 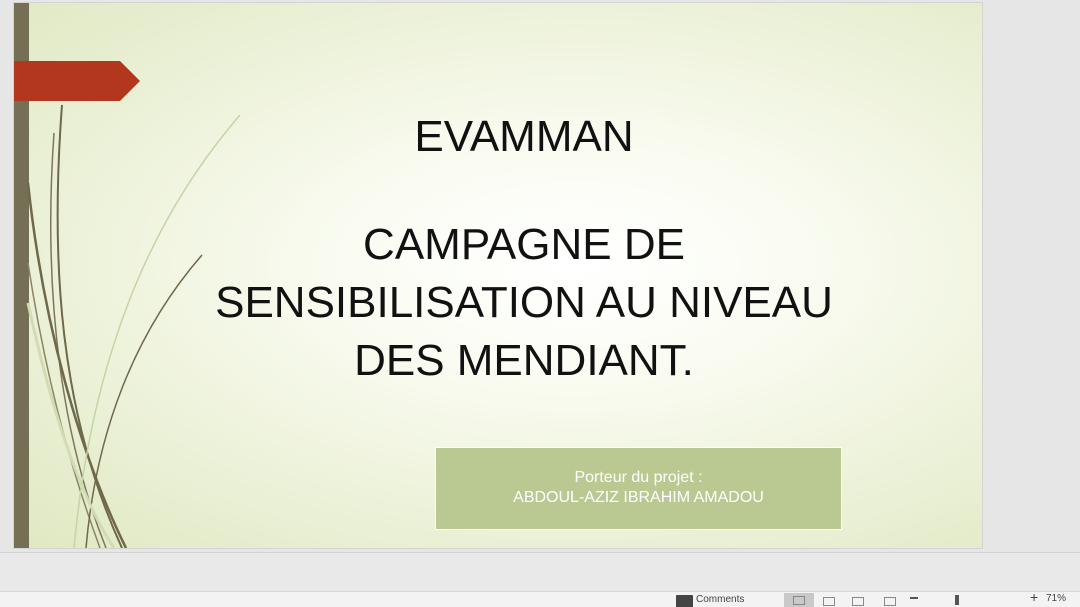 I want to click on title-line-sensibilisation: SENSIBILISATION AU NIVEAU, so click(x=524, y=302).